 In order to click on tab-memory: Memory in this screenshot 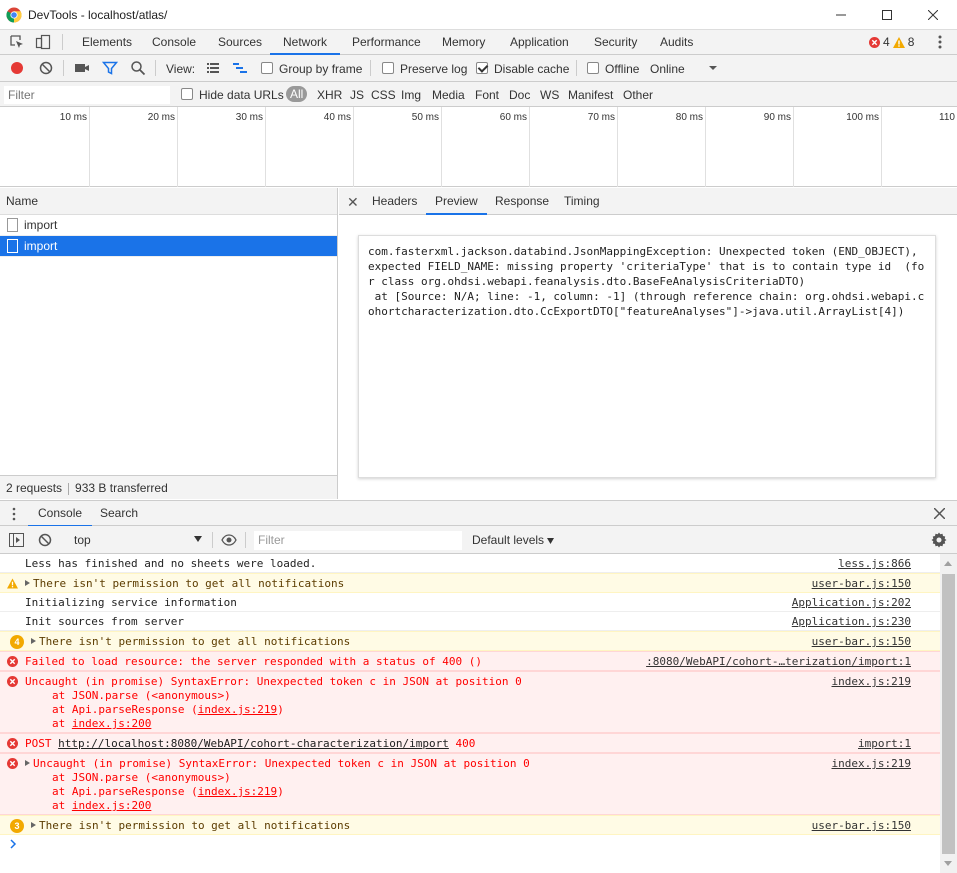, I will do `click(463, 42)`.